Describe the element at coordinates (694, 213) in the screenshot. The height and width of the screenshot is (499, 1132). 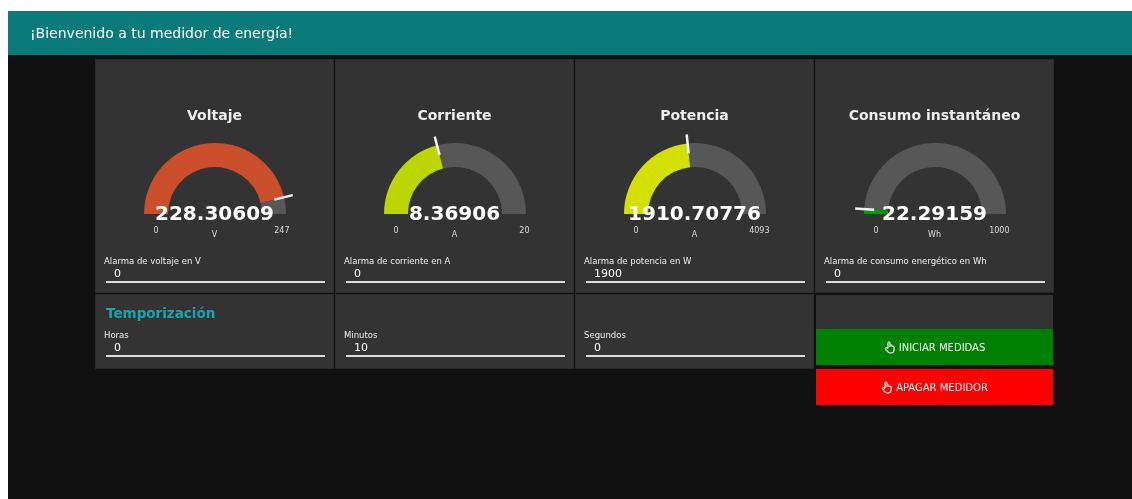
I see `gauge-value: 1910.70776` at that location.